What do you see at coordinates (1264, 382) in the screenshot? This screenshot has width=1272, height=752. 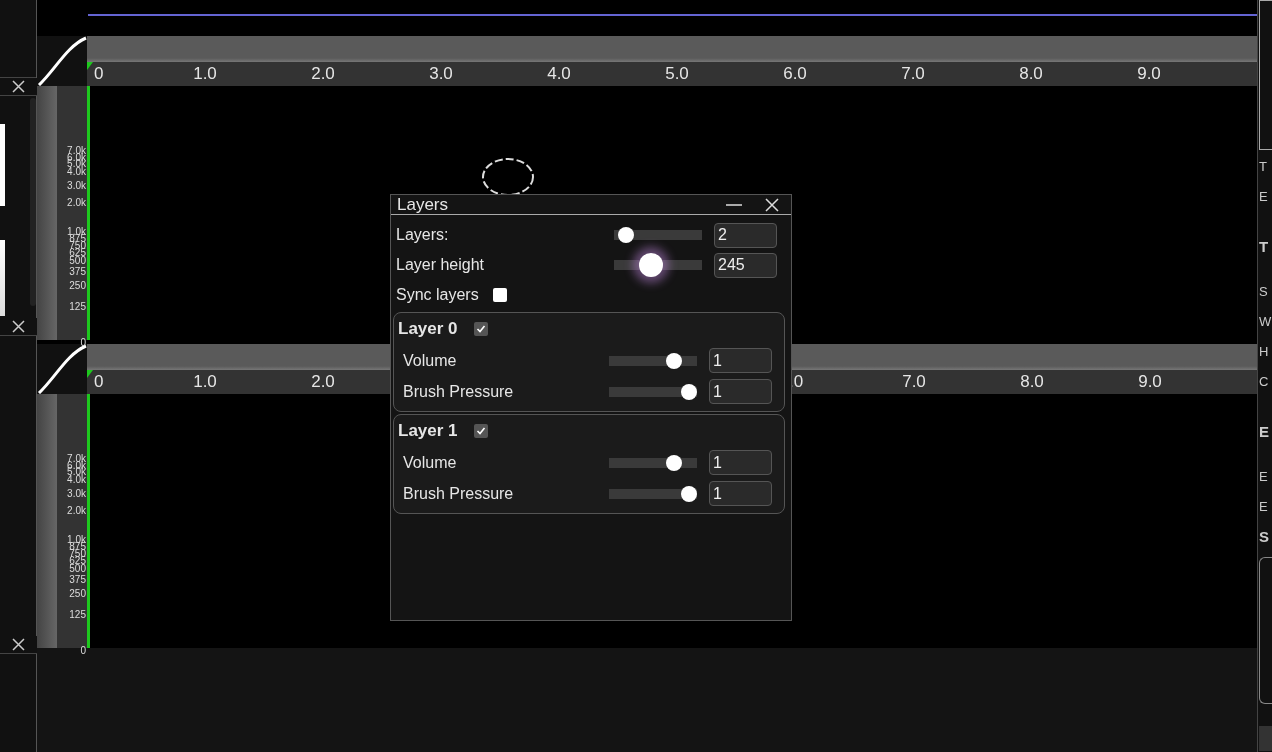 I see `panel-label: C` at bounding box center [1264, 382].